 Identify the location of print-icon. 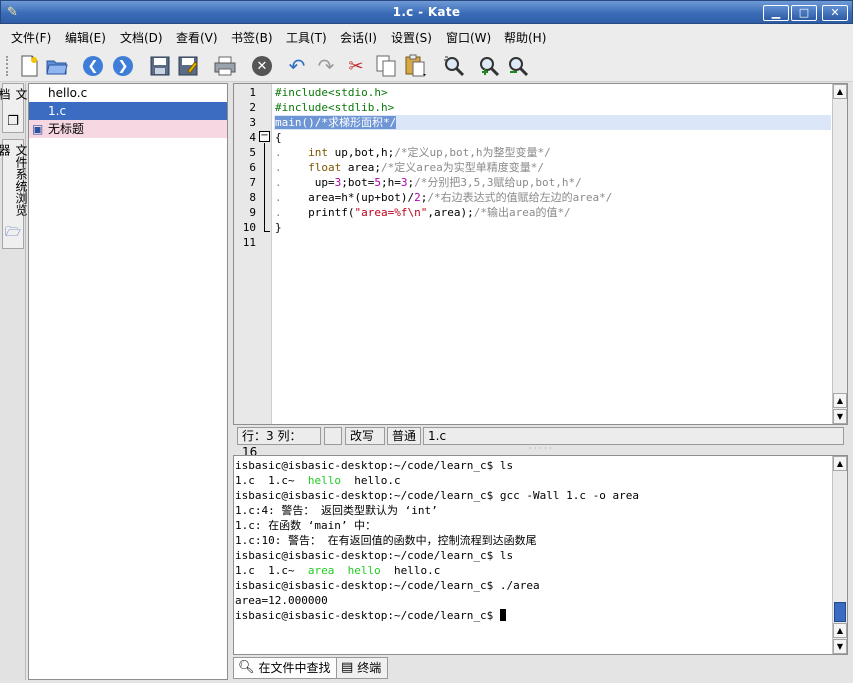
(225, 66).